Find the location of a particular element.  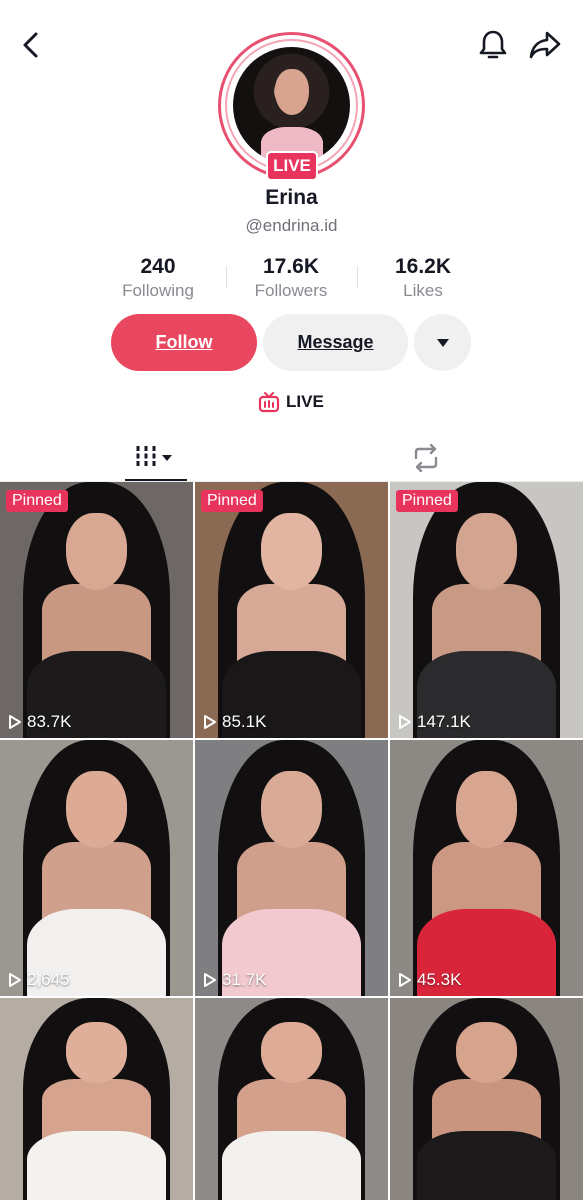

bell-icon is located at coordinates (493, 44).